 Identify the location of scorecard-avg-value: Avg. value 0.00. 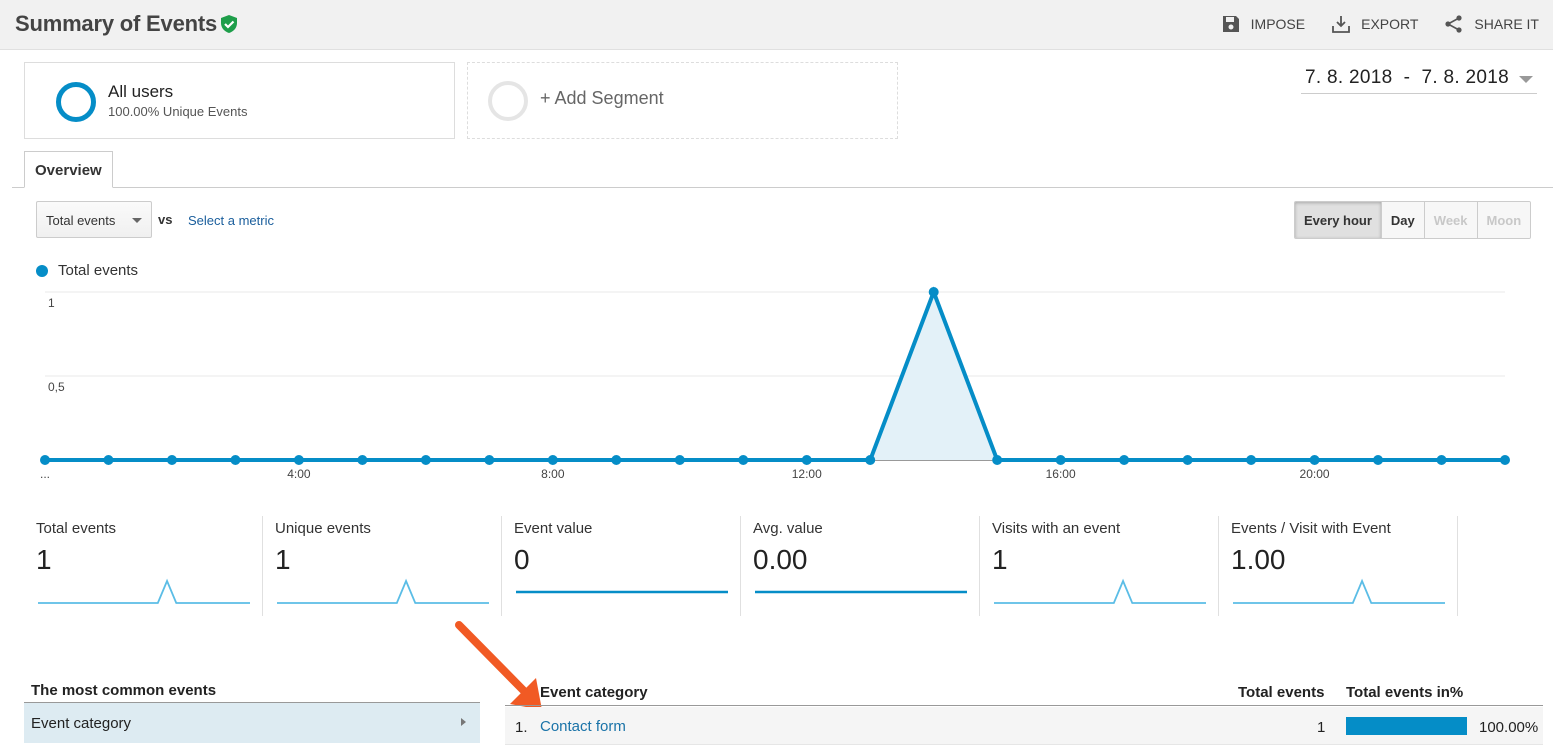
(860, 566).